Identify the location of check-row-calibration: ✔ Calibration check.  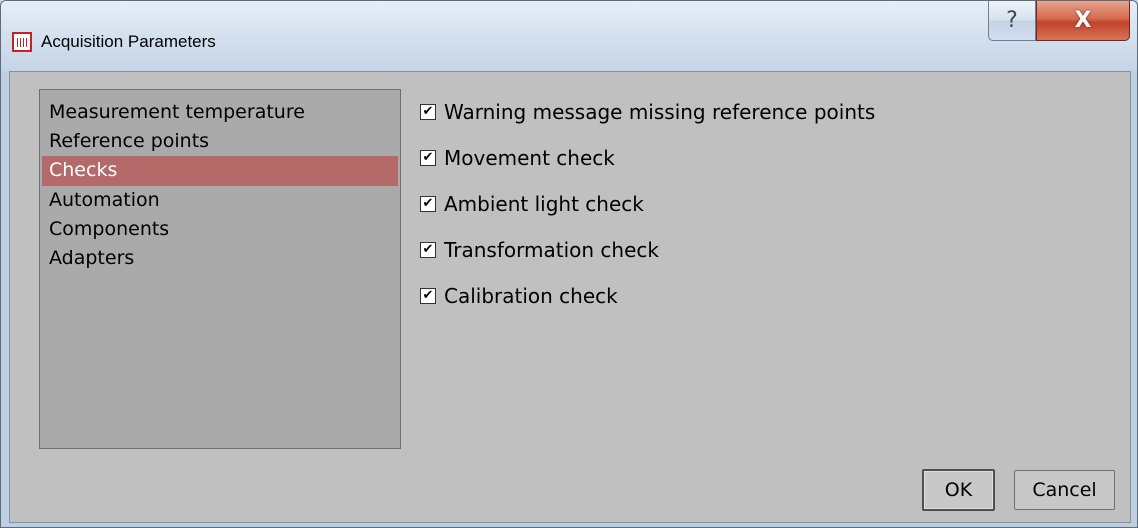
(519, 296).